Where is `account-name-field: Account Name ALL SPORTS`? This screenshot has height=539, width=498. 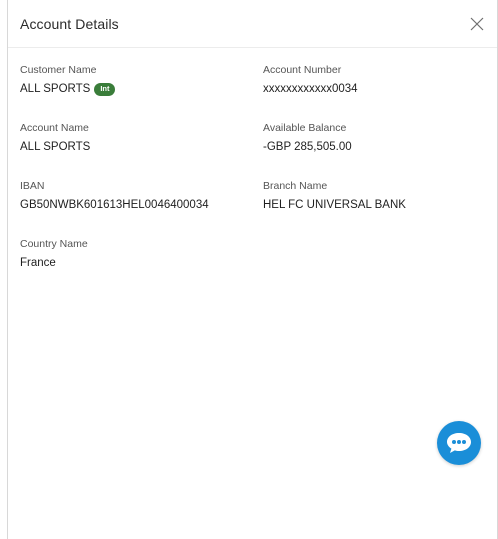 account-name-field: Account Name ALL SPORTS is located at coordinates (141, 142).